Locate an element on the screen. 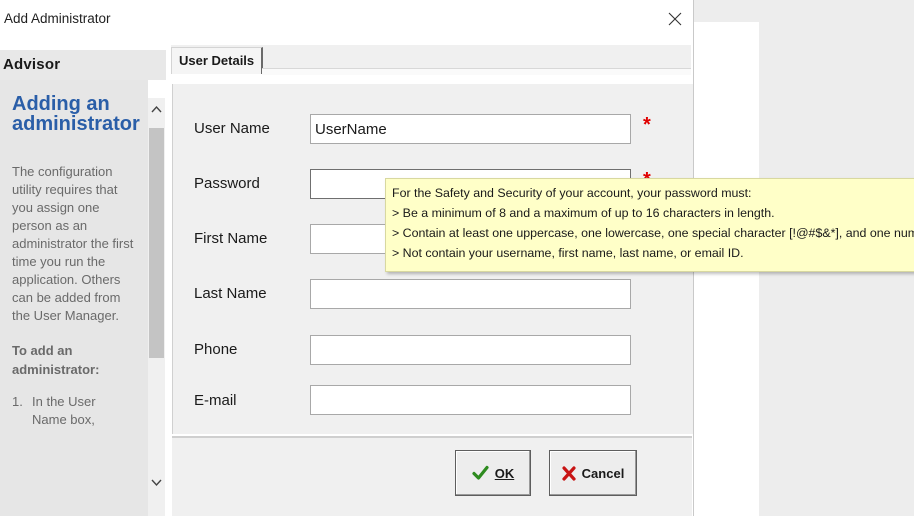  checkmark-icon is located at coordinates (480, 472).